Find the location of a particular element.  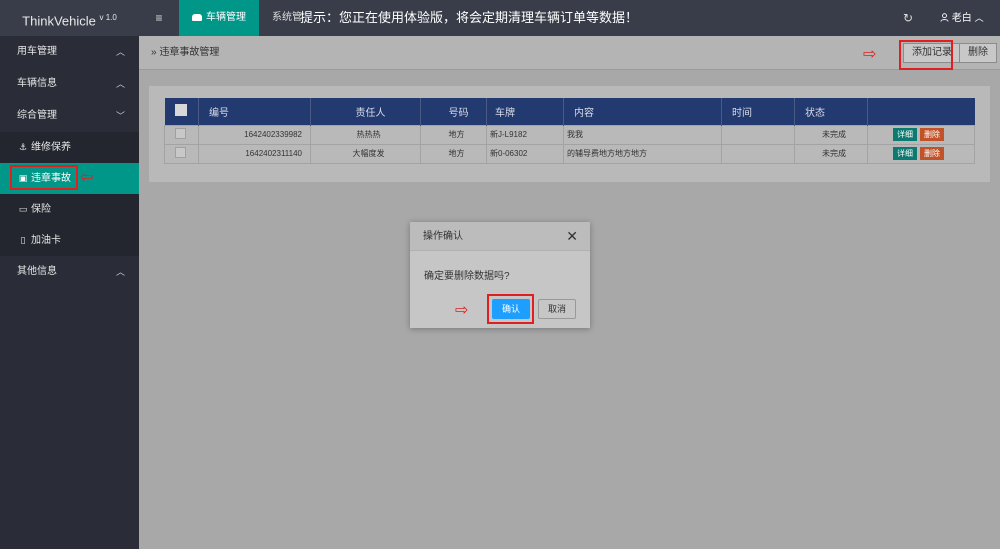

annotation-box-confirm is located at coordinates (510, 309).